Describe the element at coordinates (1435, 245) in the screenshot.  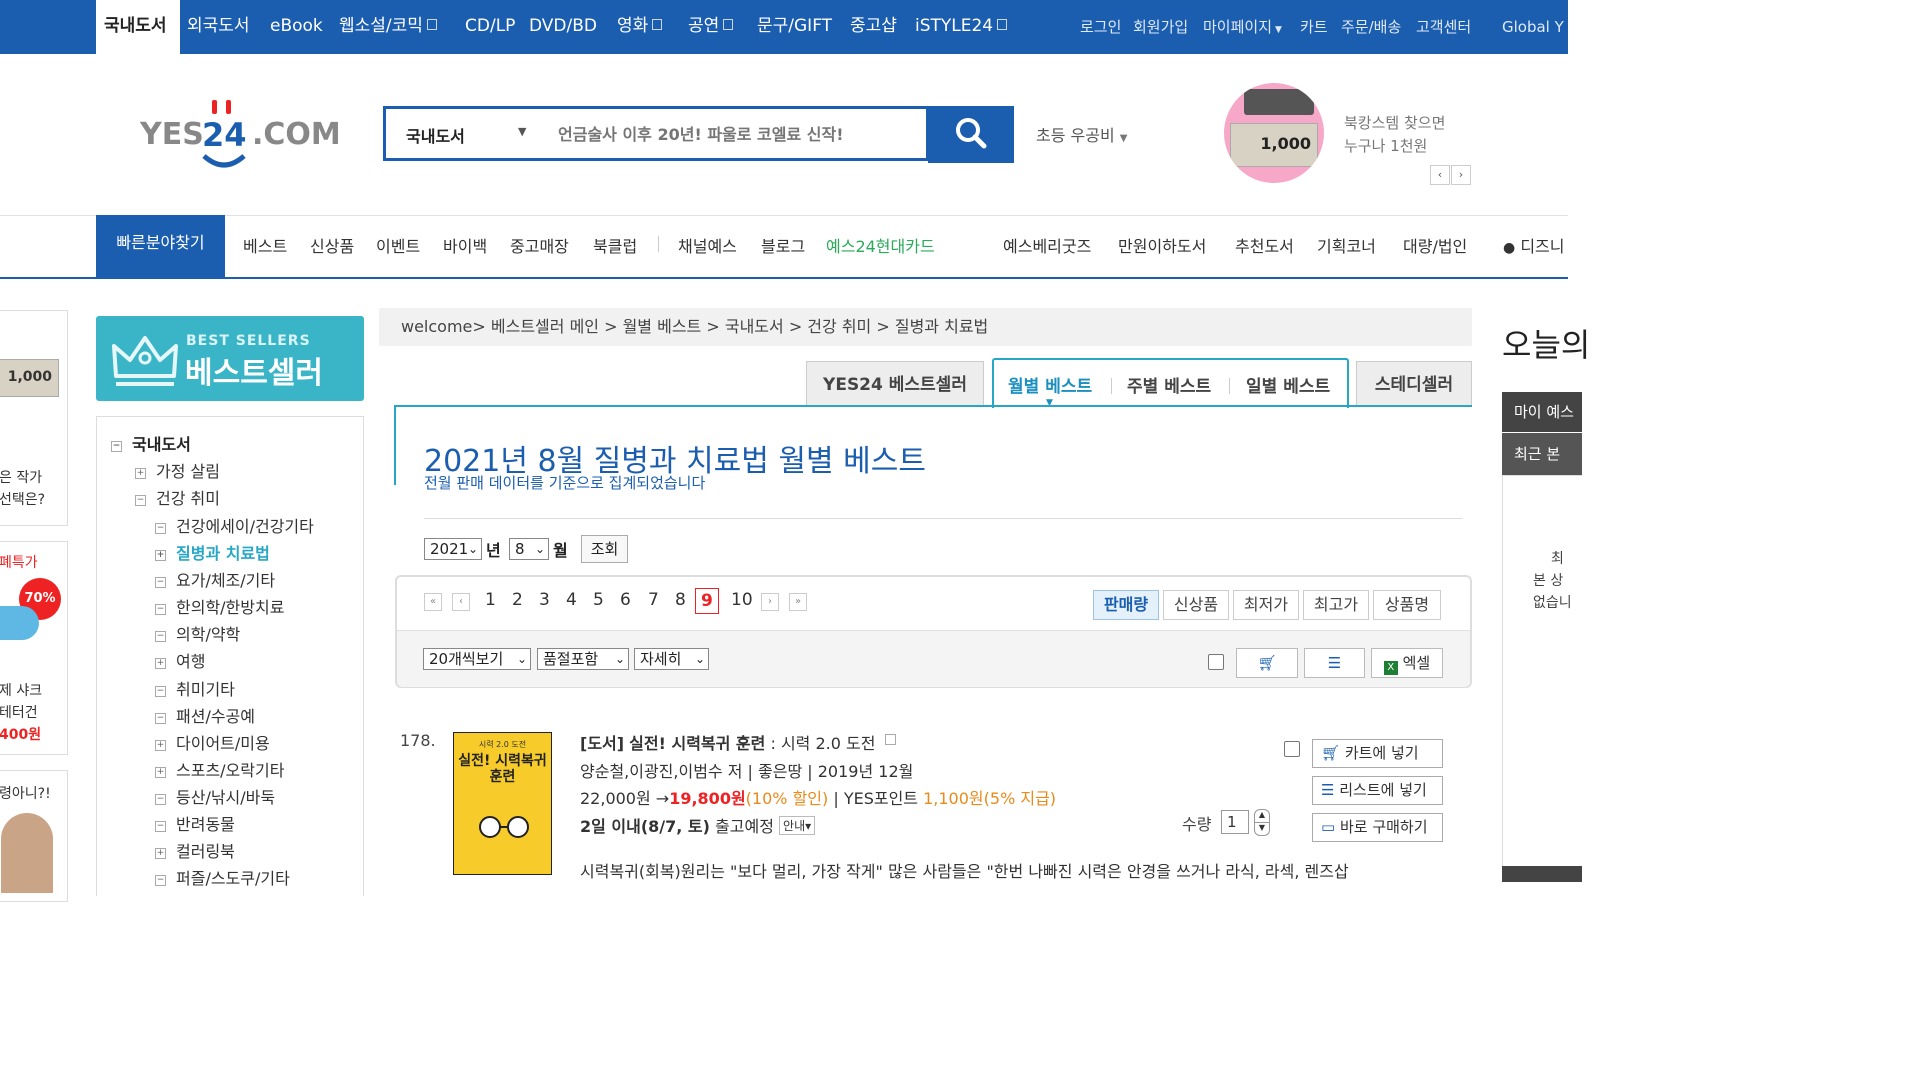
I see `nav-bulk-corporate: 대량/법인` at that location.